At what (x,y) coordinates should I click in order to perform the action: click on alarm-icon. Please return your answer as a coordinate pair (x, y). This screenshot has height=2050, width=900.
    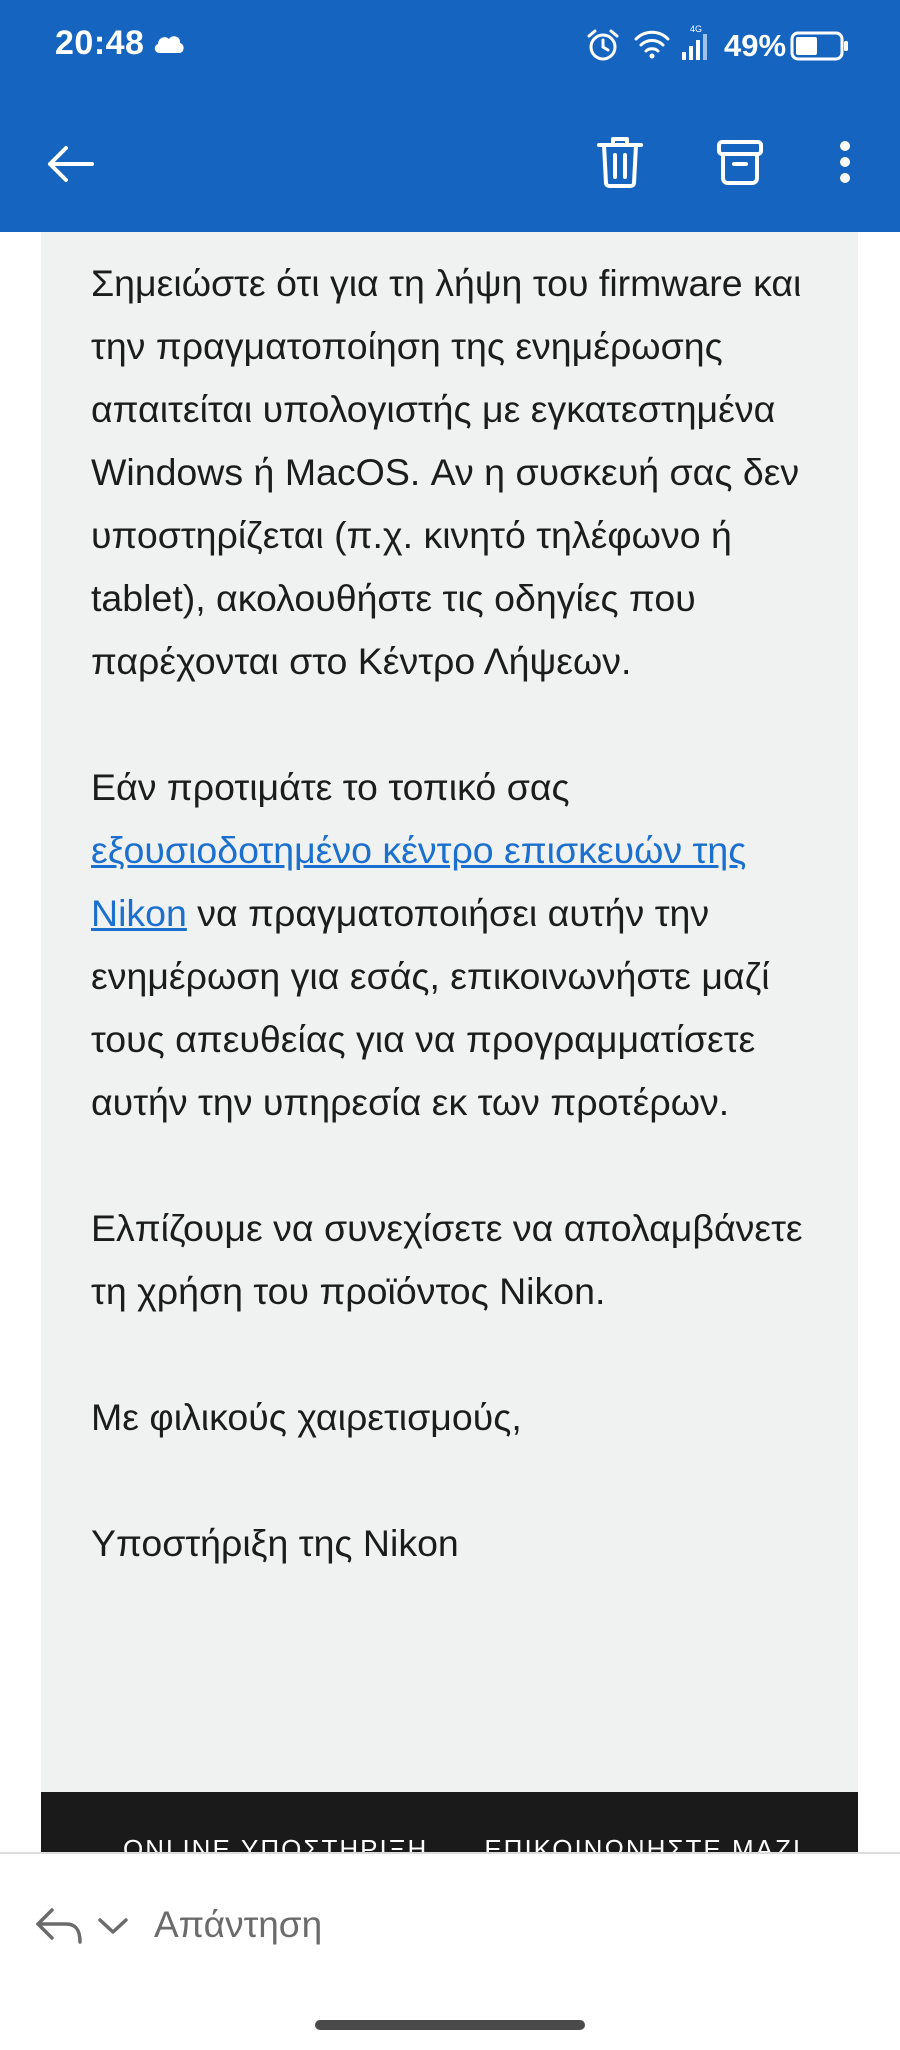
    Looking at the image, I should click on (603, 45).